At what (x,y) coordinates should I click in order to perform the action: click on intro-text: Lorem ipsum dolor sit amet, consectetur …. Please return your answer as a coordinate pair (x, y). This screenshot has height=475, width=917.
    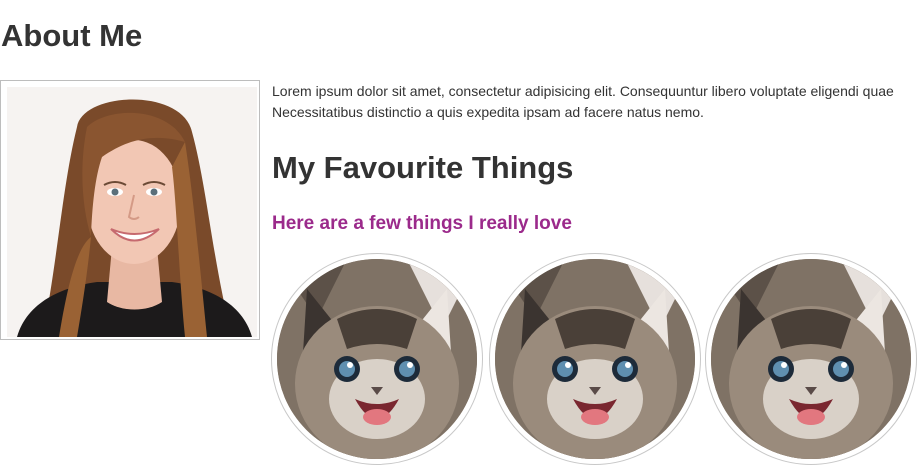
    Looking at the image, I should click on (594, 102).